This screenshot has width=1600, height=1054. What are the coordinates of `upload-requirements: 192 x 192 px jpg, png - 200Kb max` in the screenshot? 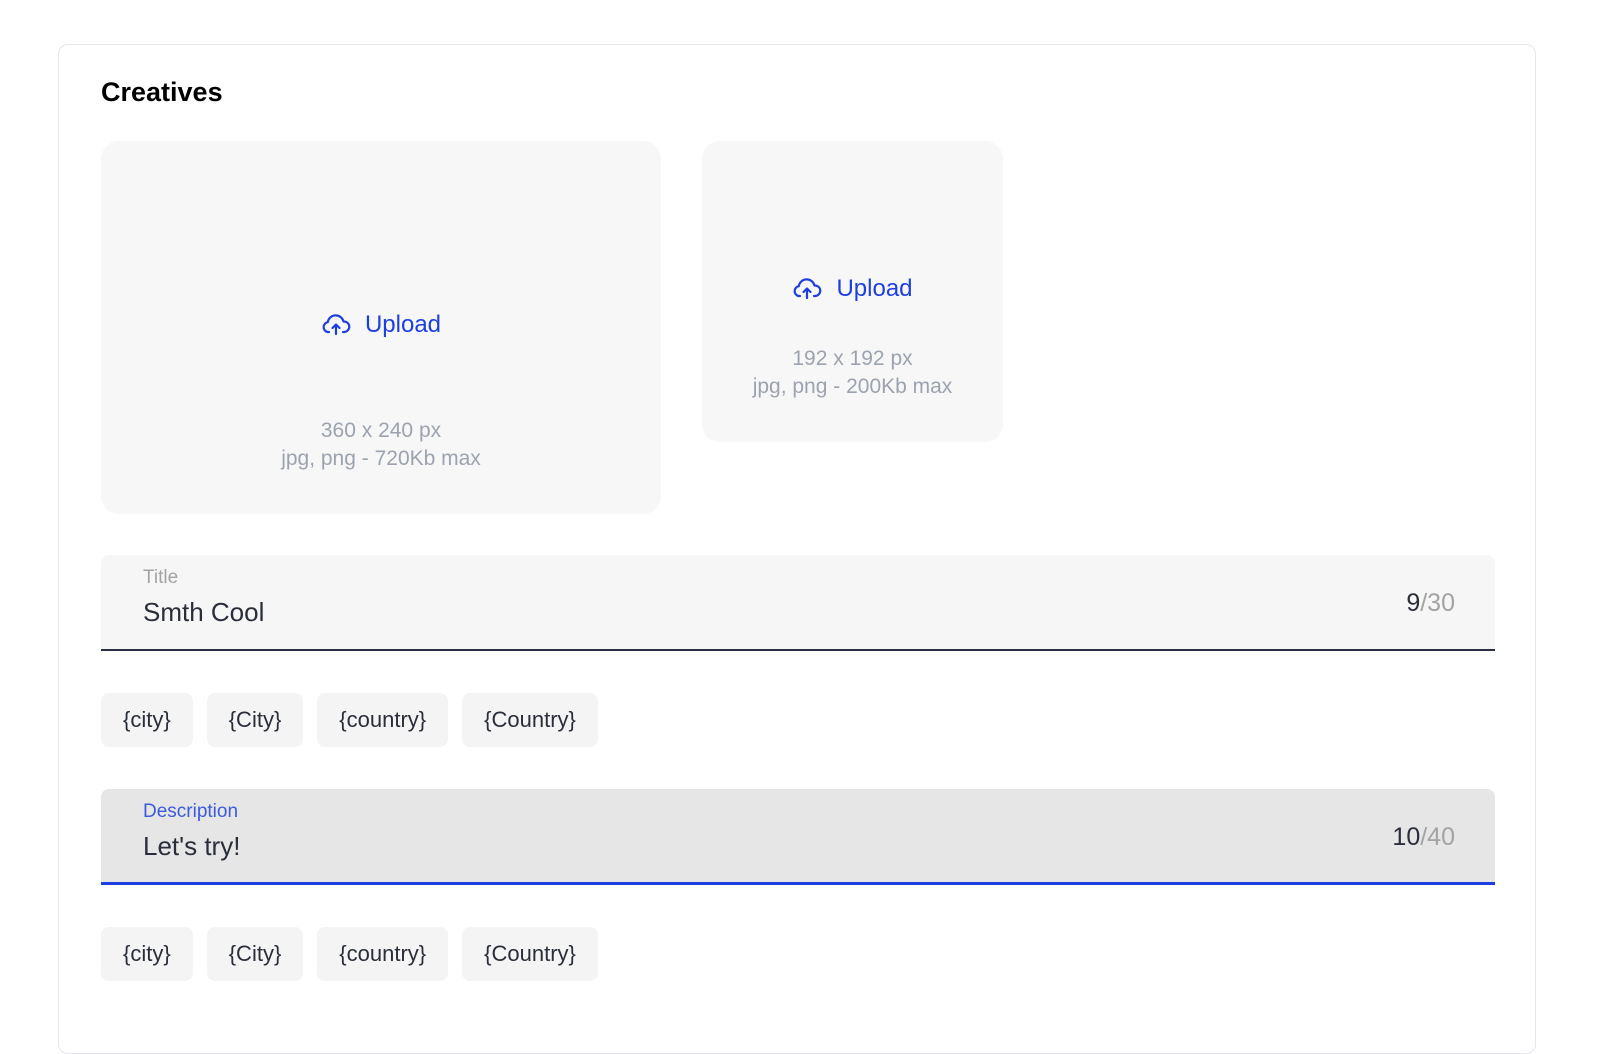 It's located at (852, 373).